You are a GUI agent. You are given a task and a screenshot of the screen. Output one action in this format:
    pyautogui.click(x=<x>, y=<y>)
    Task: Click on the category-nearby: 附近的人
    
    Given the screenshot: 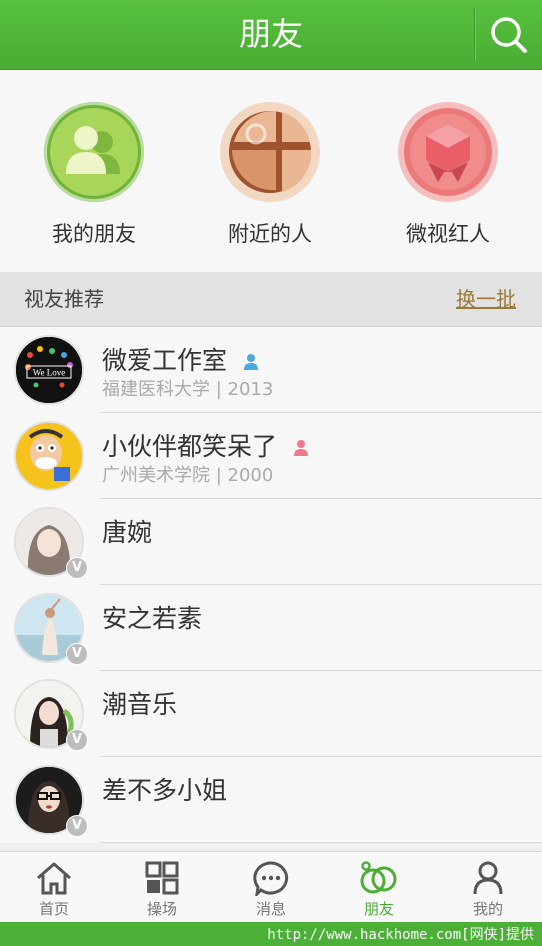 What is the action you would take?
    pyautogui.click(x=270, y=175)
    